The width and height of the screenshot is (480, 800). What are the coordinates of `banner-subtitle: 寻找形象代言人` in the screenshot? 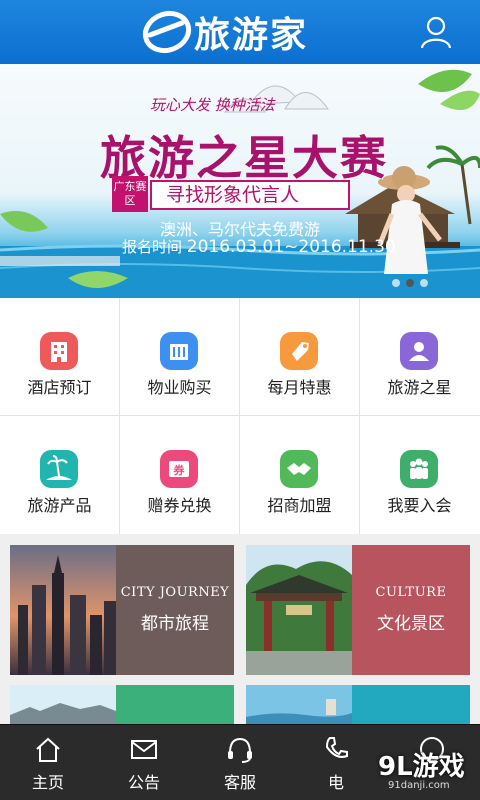 It's located at (250, 195).